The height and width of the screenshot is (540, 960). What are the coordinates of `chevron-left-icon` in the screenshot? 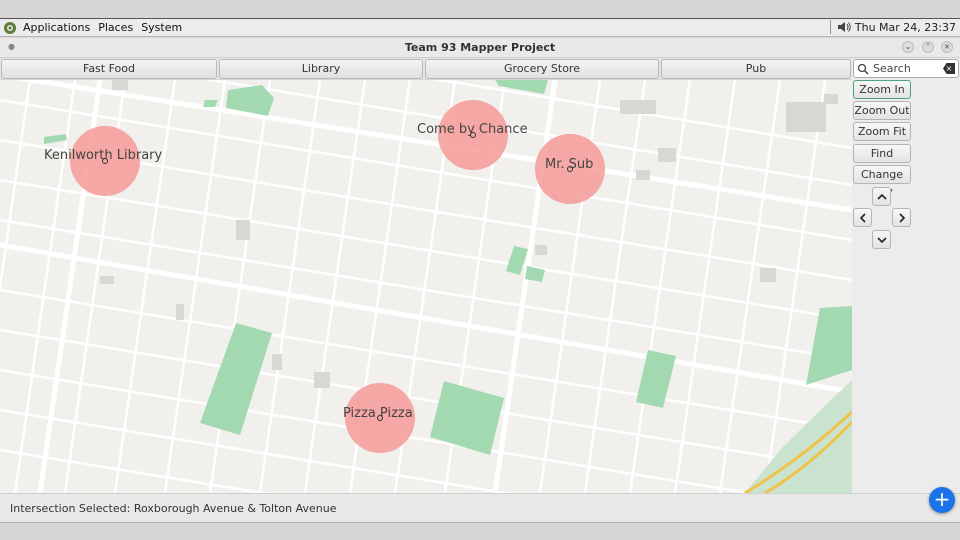 It's located at (862, 218).